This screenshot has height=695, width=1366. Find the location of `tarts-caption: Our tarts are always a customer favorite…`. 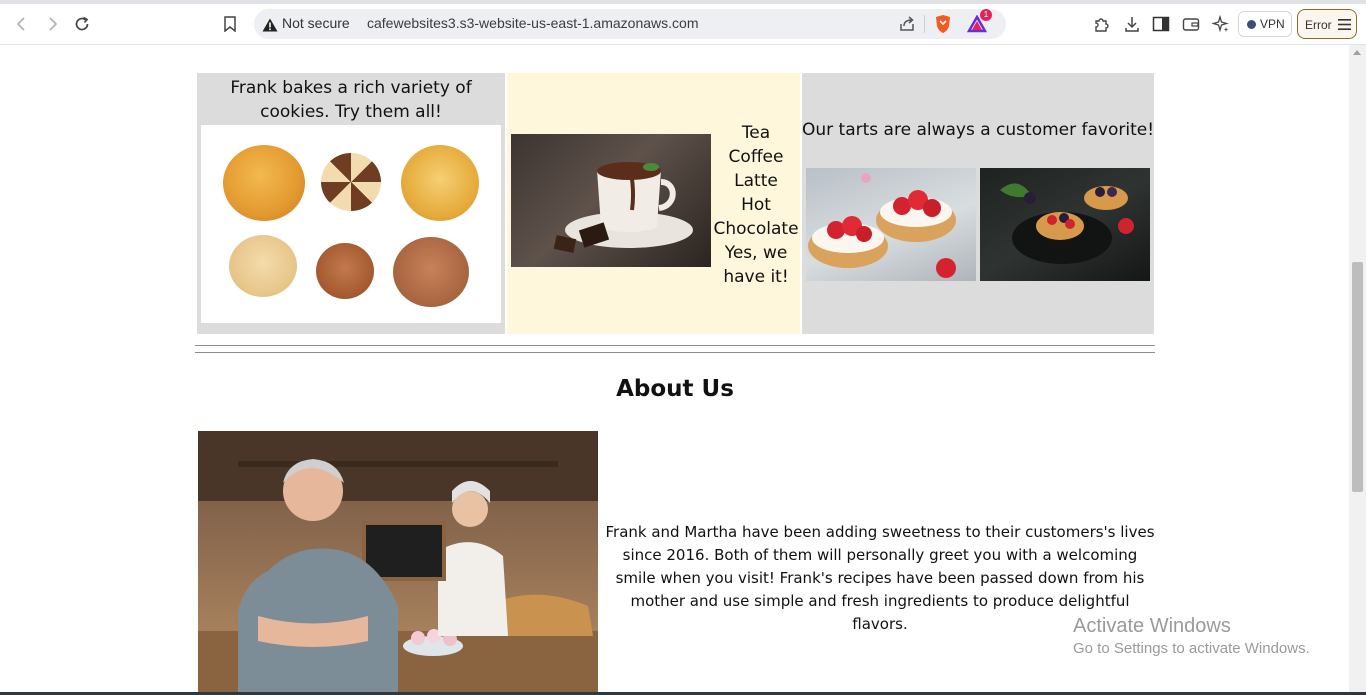

tarts-caption: Our tarts are always a customer favorite… is located at coordinates (978, 130).